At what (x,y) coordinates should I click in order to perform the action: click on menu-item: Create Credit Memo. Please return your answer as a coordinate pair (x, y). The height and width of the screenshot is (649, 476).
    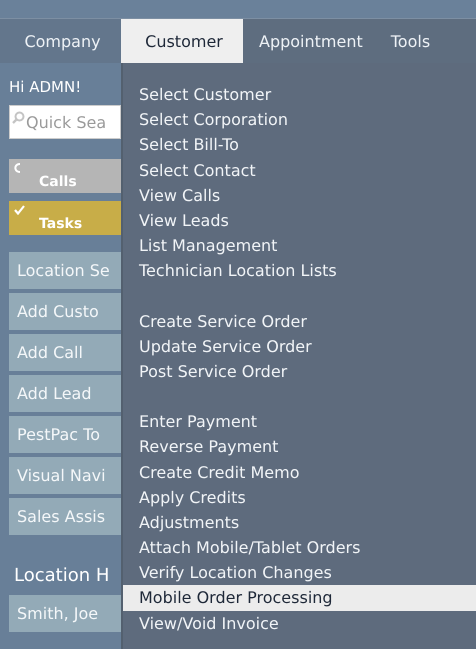
    Looking at the image, I should click on (299, 472).